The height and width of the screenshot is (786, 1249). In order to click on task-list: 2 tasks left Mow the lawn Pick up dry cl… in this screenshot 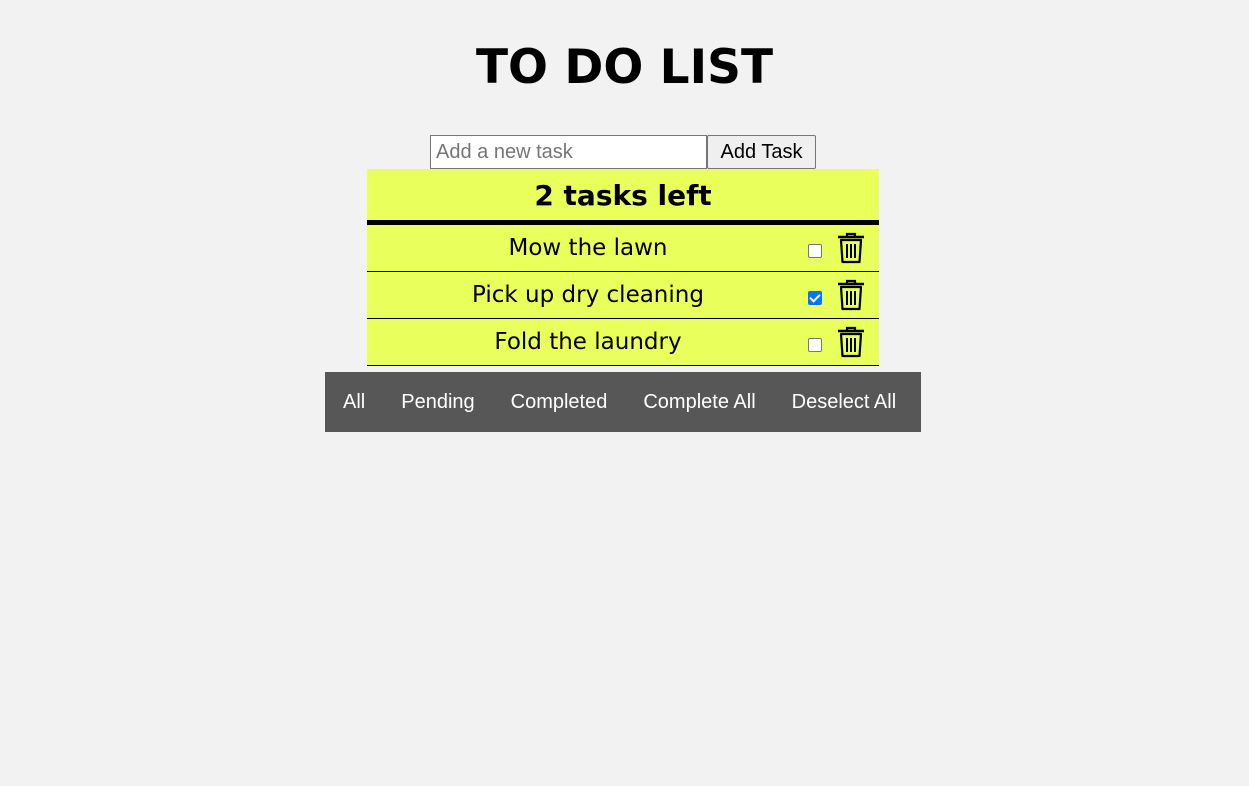, I will do `click(623, 267)`.